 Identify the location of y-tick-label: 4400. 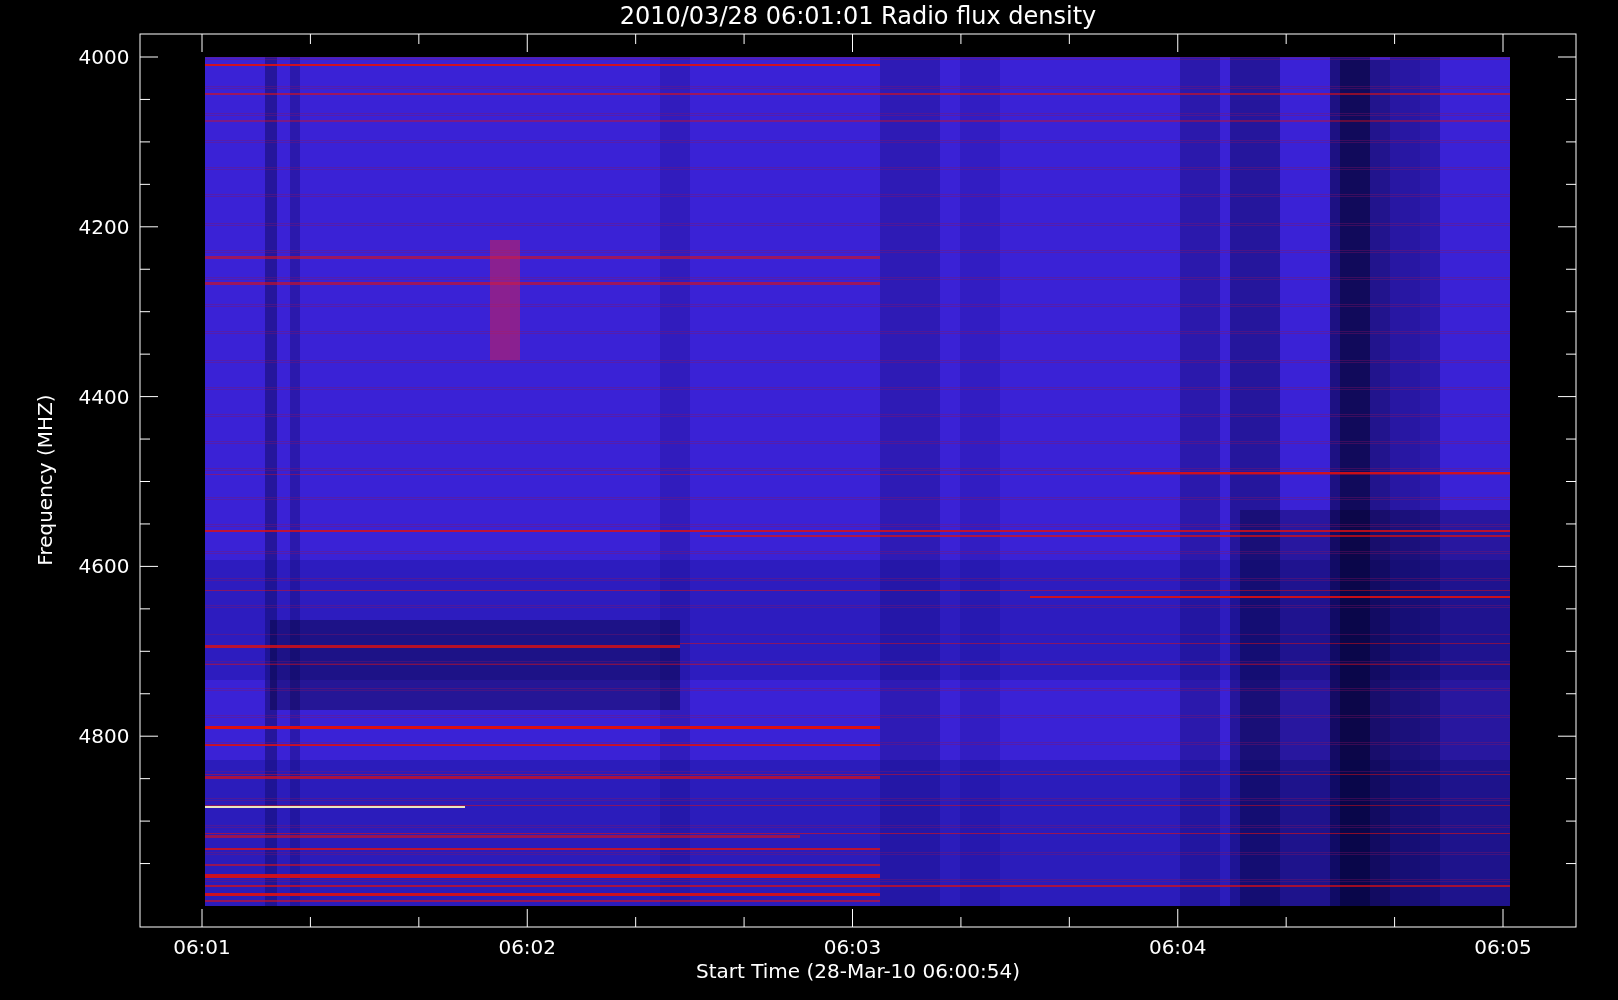
(104, 396).